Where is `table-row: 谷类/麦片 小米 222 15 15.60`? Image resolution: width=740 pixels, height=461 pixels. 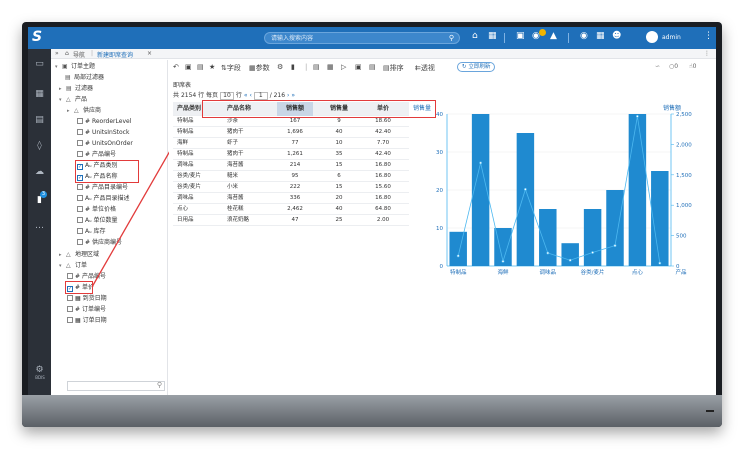
table-row: 谷类/麦片 小米 222 15 15.60 is located at coordinates (291, 187).